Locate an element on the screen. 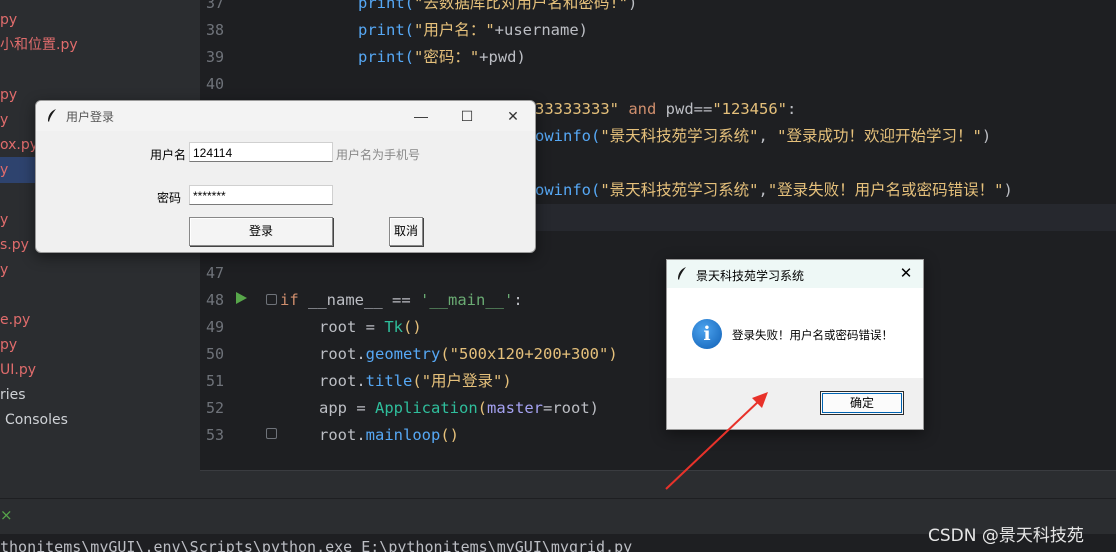 This screenshot has width=1116, height=552. code-line: print("密码："+pwd) is located at coordinates (442, 57).